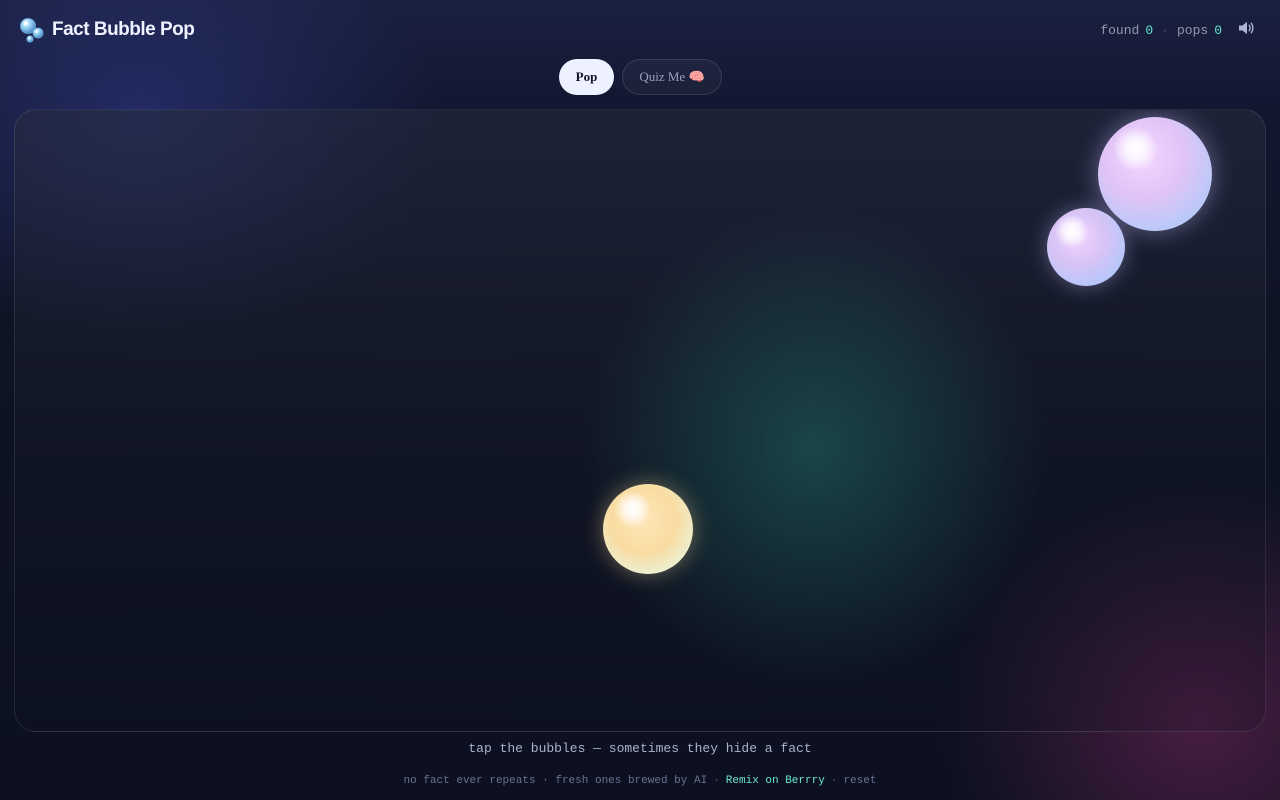 Image resolution: width=1280 pixels, height=800 pixels. I want to click on pops-stat: pops 0, so click(1199, 30).